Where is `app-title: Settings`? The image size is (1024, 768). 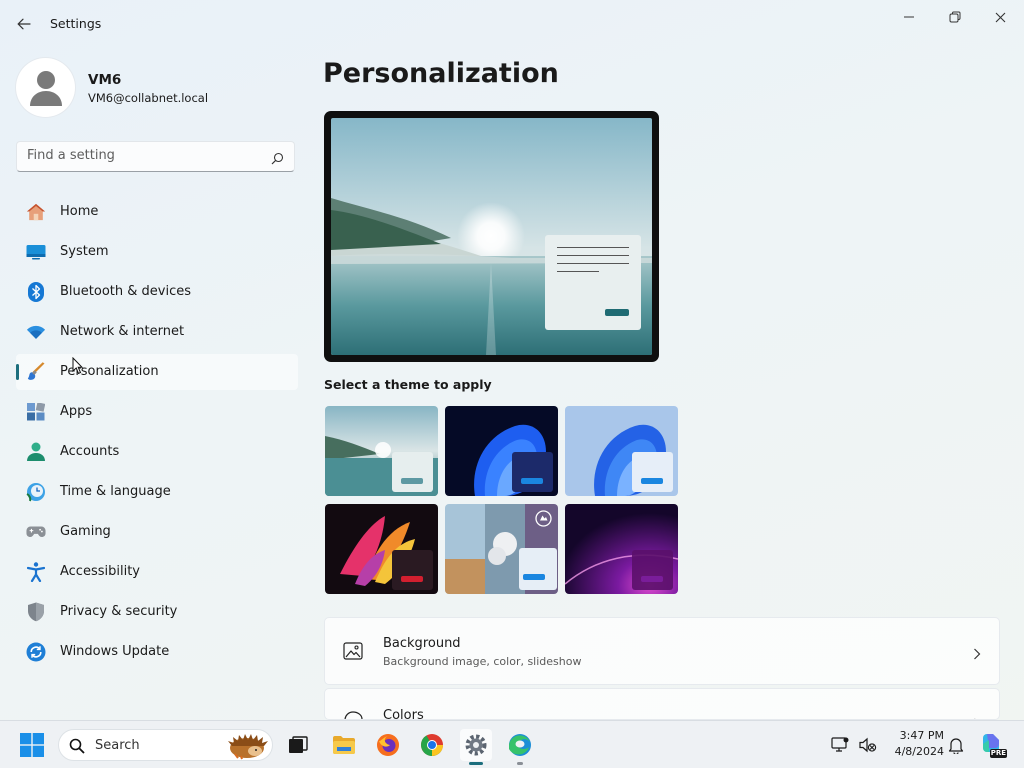
app-title: Settings is located at coordinates (76, 23).